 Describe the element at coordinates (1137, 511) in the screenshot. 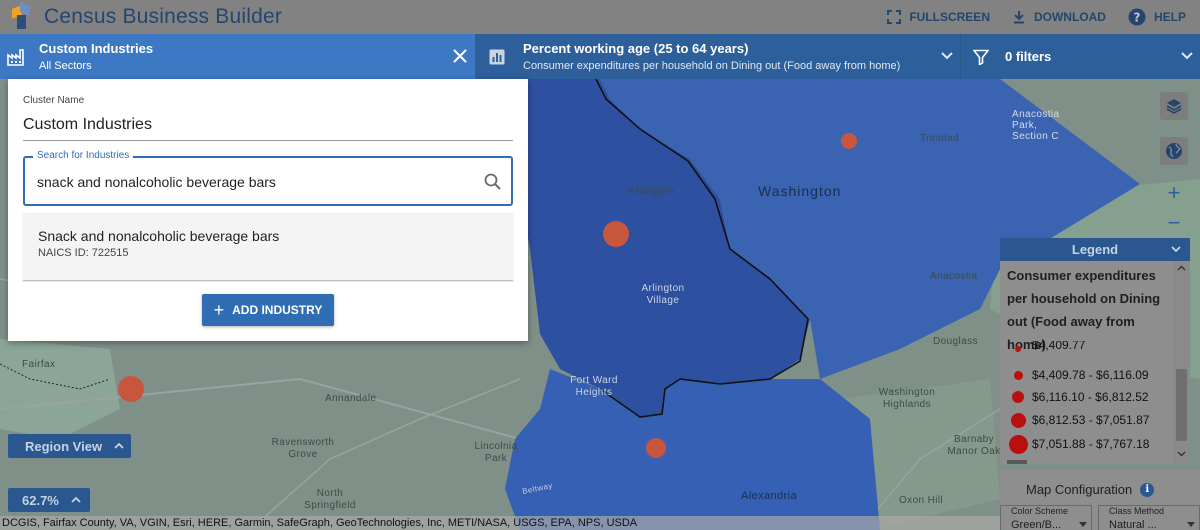

I see `class-method-label: Class Method` at that location.